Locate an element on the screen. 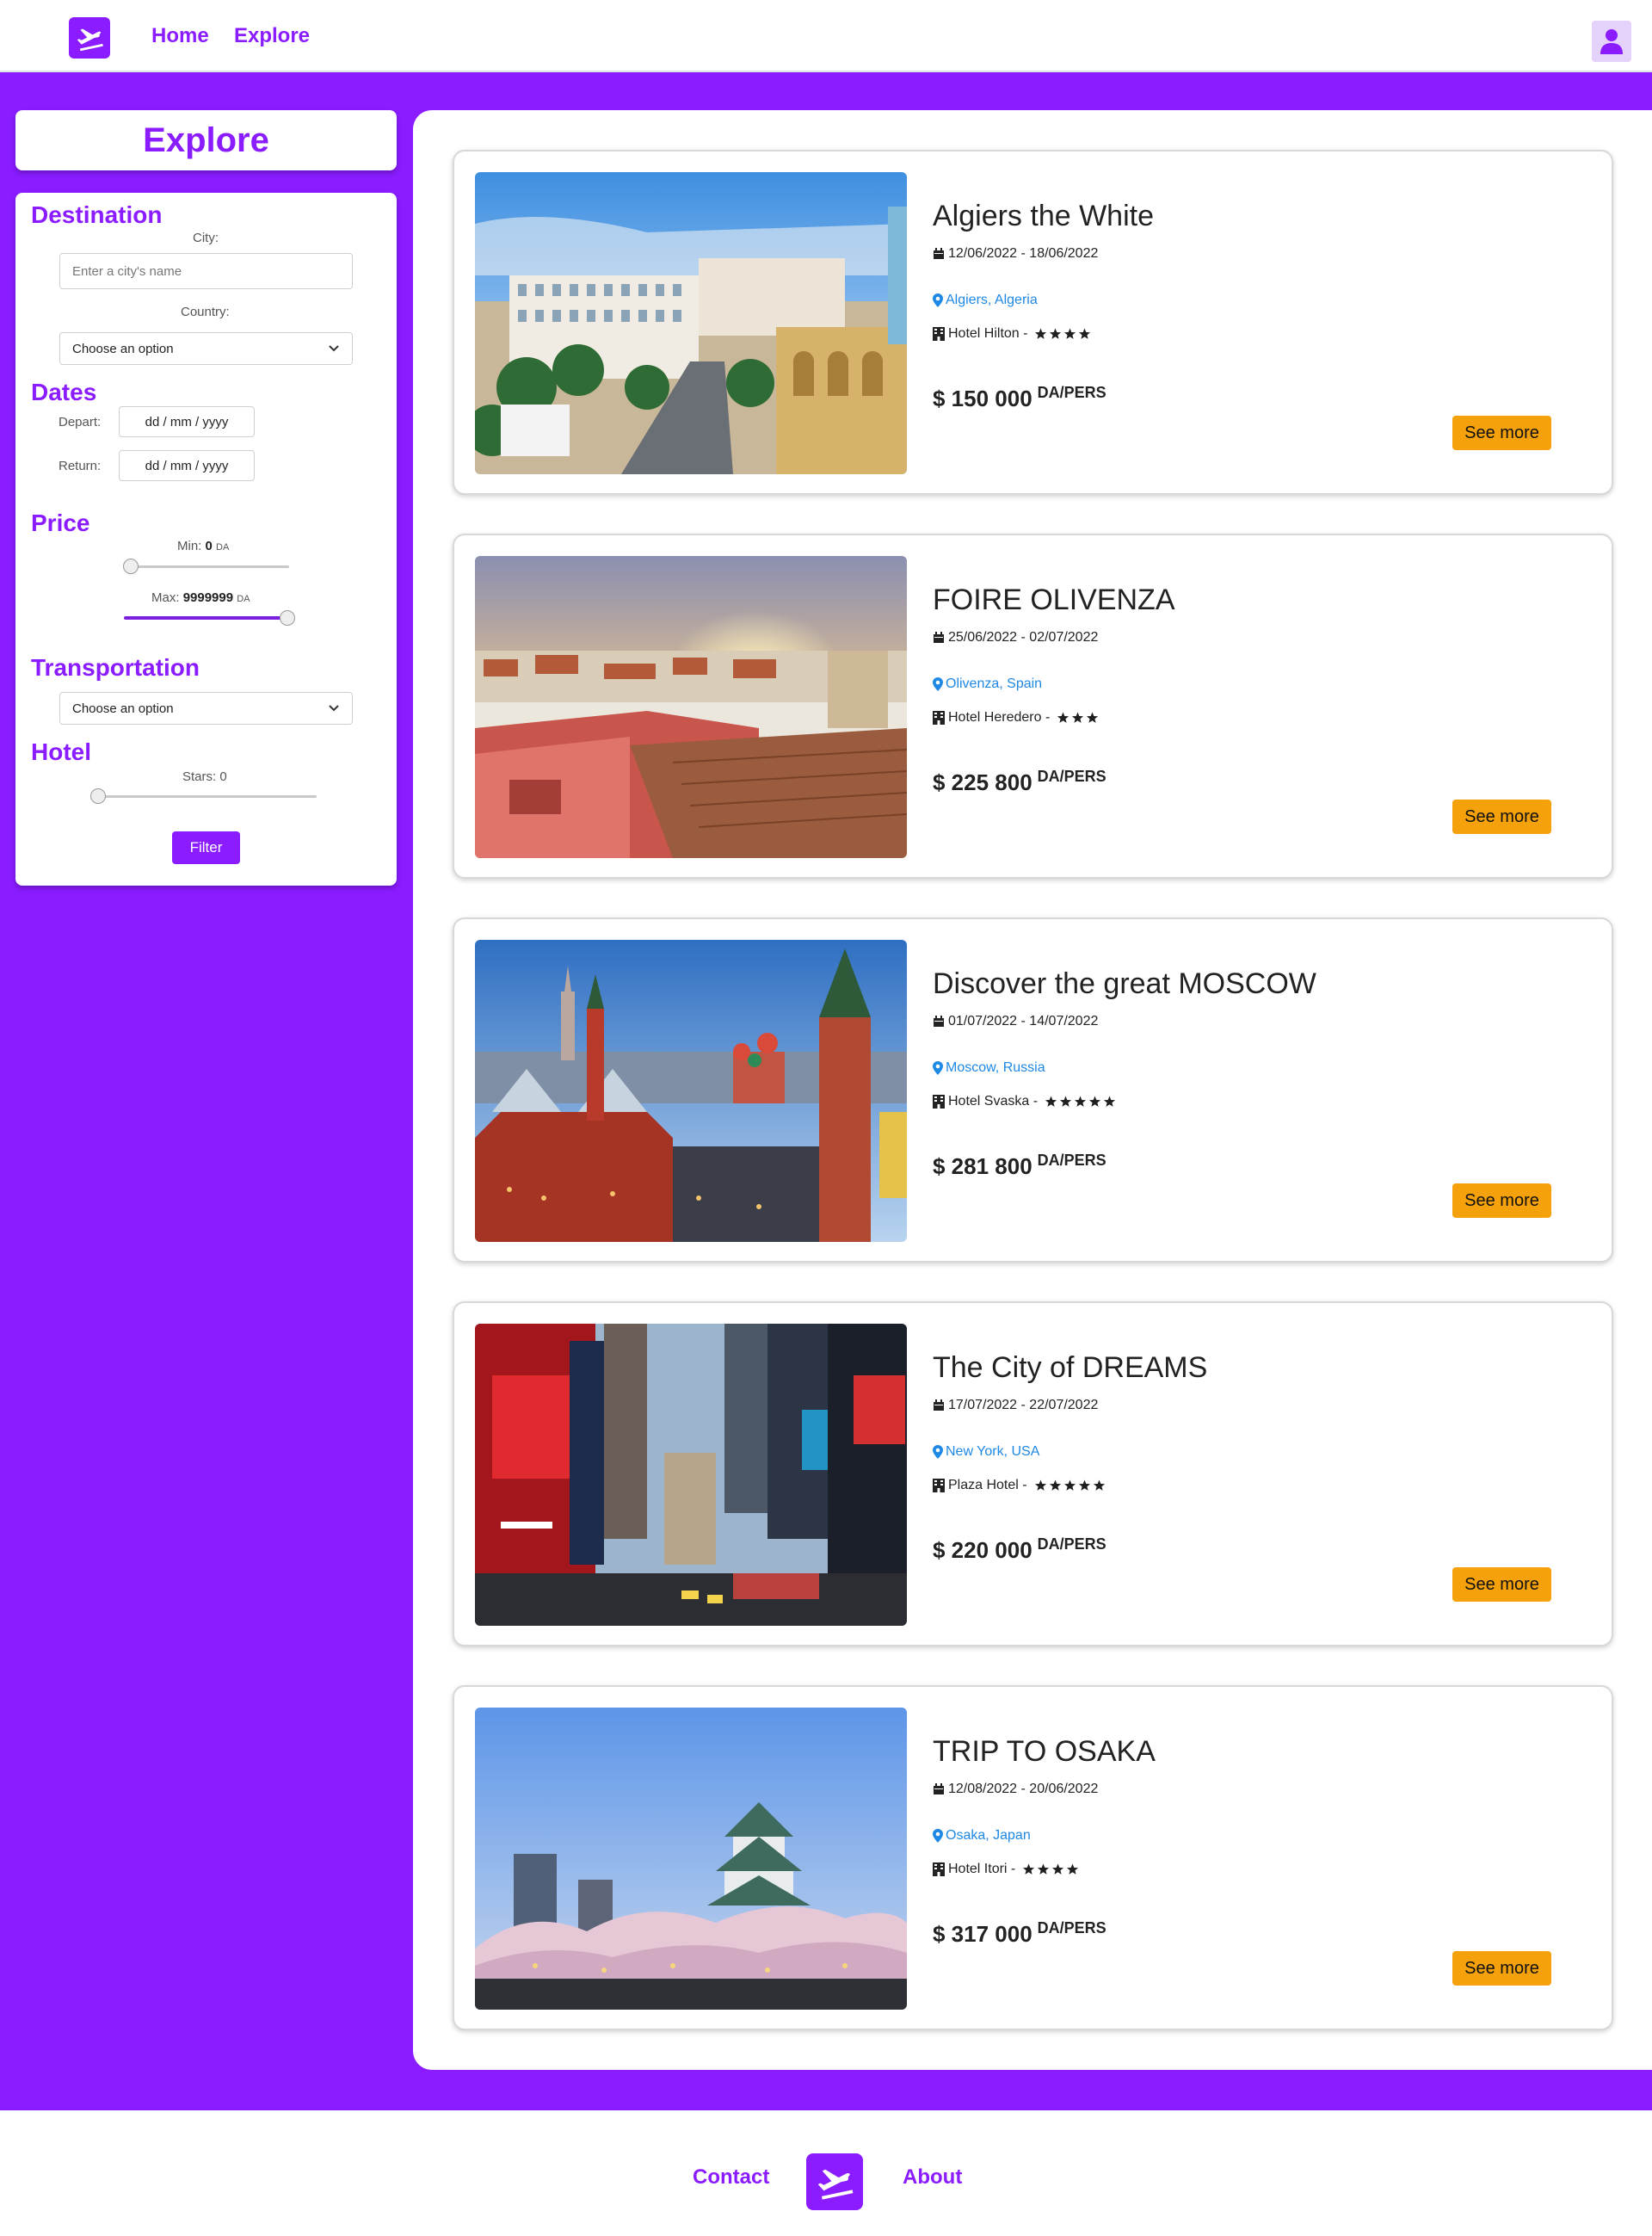 This screenshot has width=1652, height=2236. top-navbar: Home Explore is located at coordinates (826, 36).